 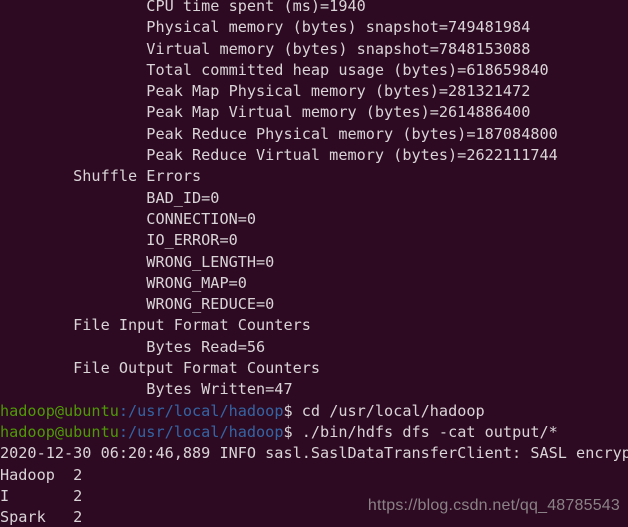 I want to click on prompt-command: ./bin/hdfs dfs -cat output/*, so click(x=429, y=431).